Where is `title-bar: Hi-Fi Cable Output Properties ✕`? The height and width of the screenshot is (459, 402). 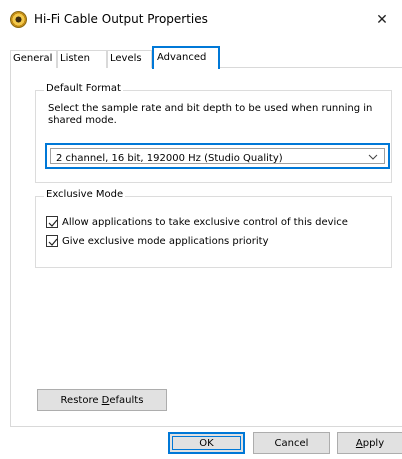
title-bar: Hi-Fi Cable Output Properties ✕ is located at coordinates (201, 20).